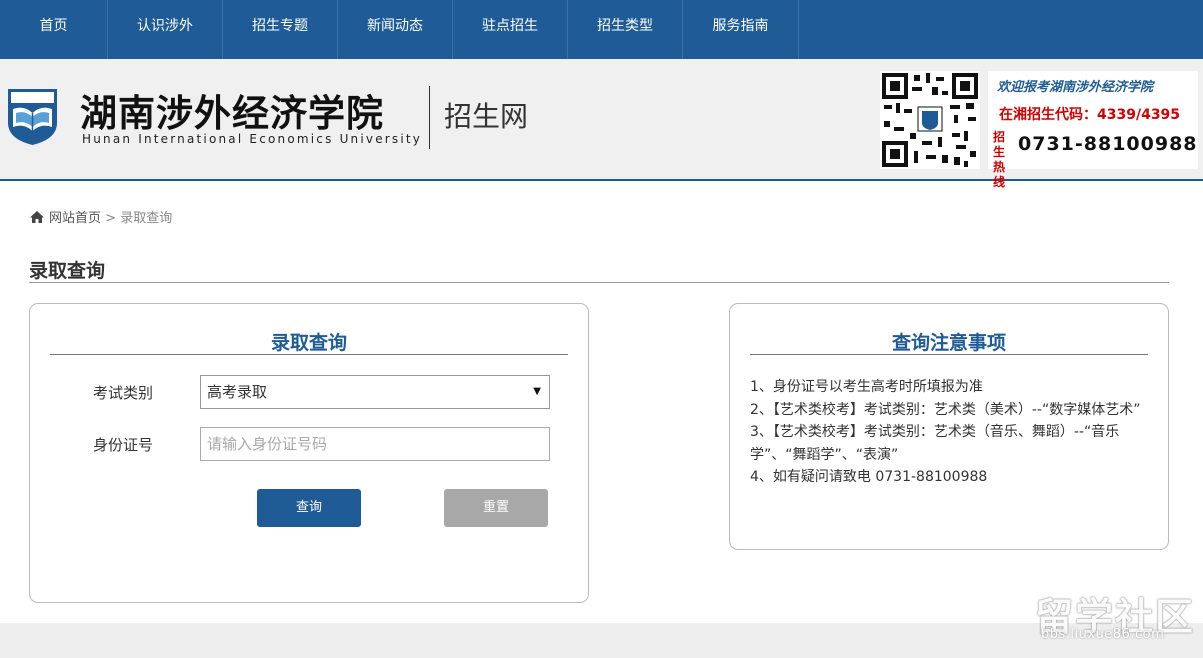 Image resolution: width=1203 pixels, height=658 pixels. What do you see at coordinates (165, 29) in the screenshot?
I see `nav-item-about: 认识涉外` at bounding box center [165, 29].